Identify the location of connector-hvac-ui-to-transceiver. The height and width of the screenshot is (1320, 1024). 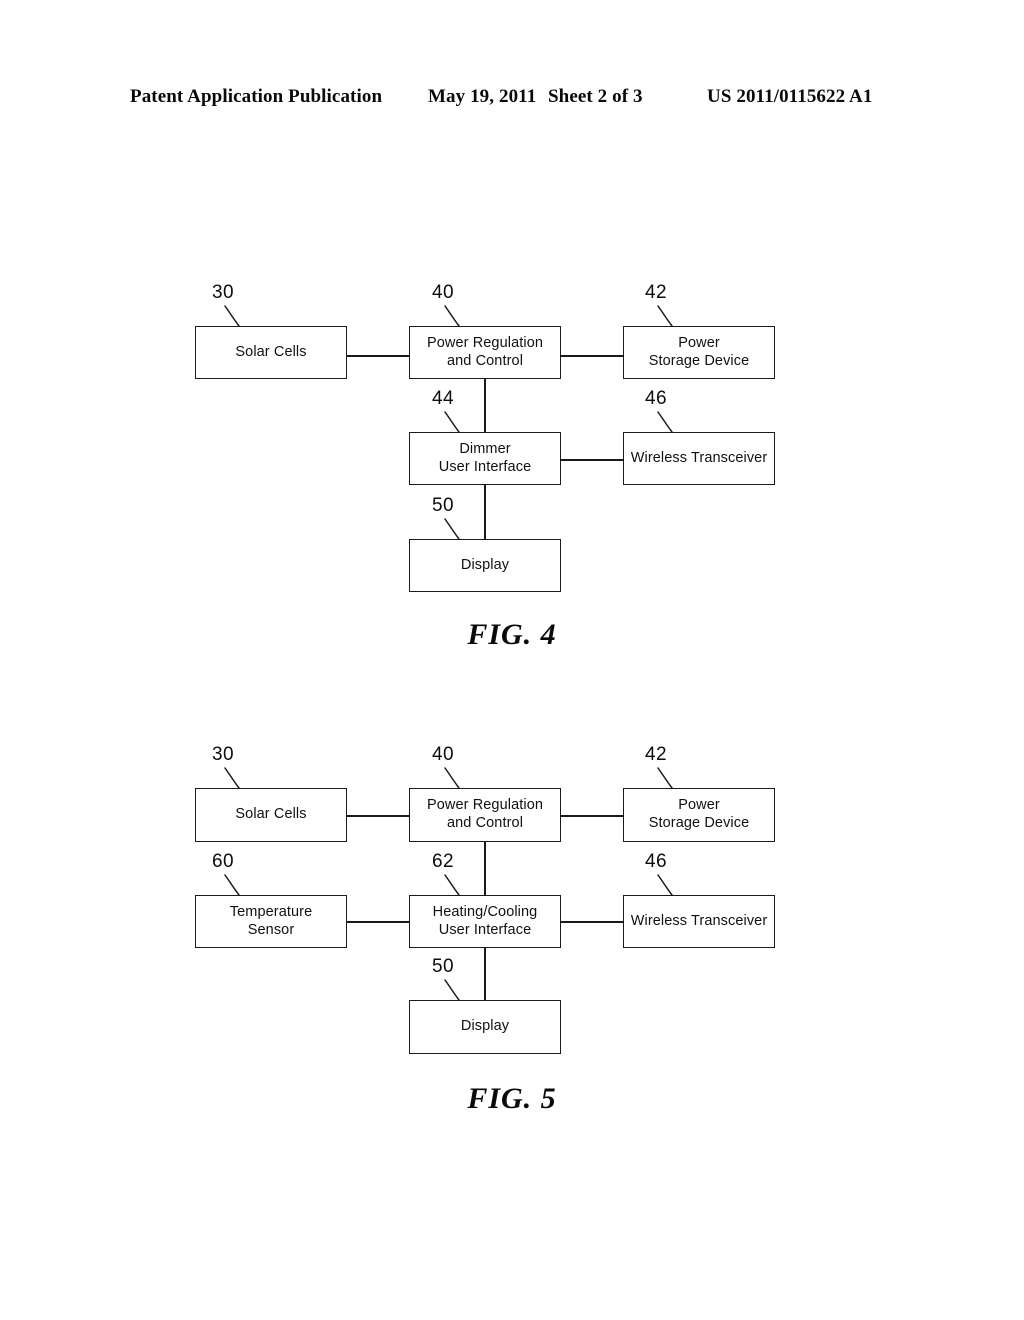
(592, 922).